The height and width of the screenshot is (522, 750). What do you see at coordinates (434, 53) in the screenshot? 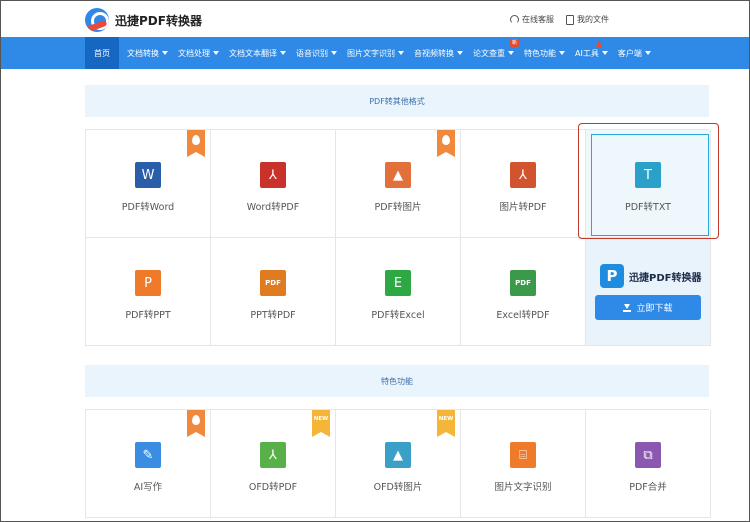
I see `nav-label: 音视频转换` at bounding box center [434, 53].